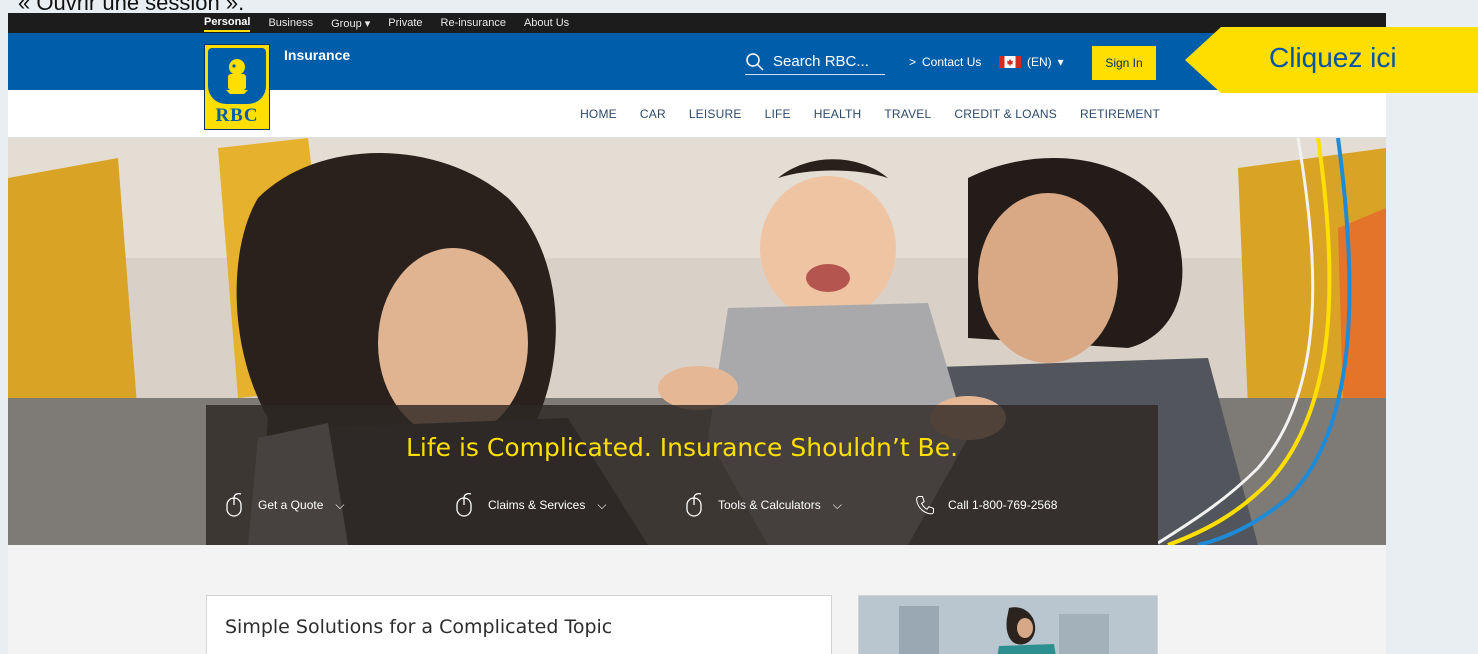 The image size is (1478, 654). I want to click on logo-wordmark: RBC, so click(237, 115).